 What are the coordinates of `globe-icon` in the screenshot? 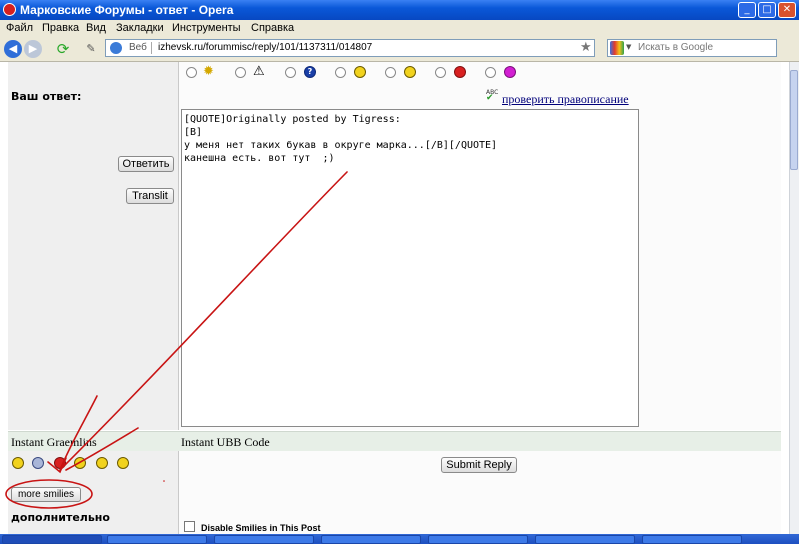 It's located at (116, 48).